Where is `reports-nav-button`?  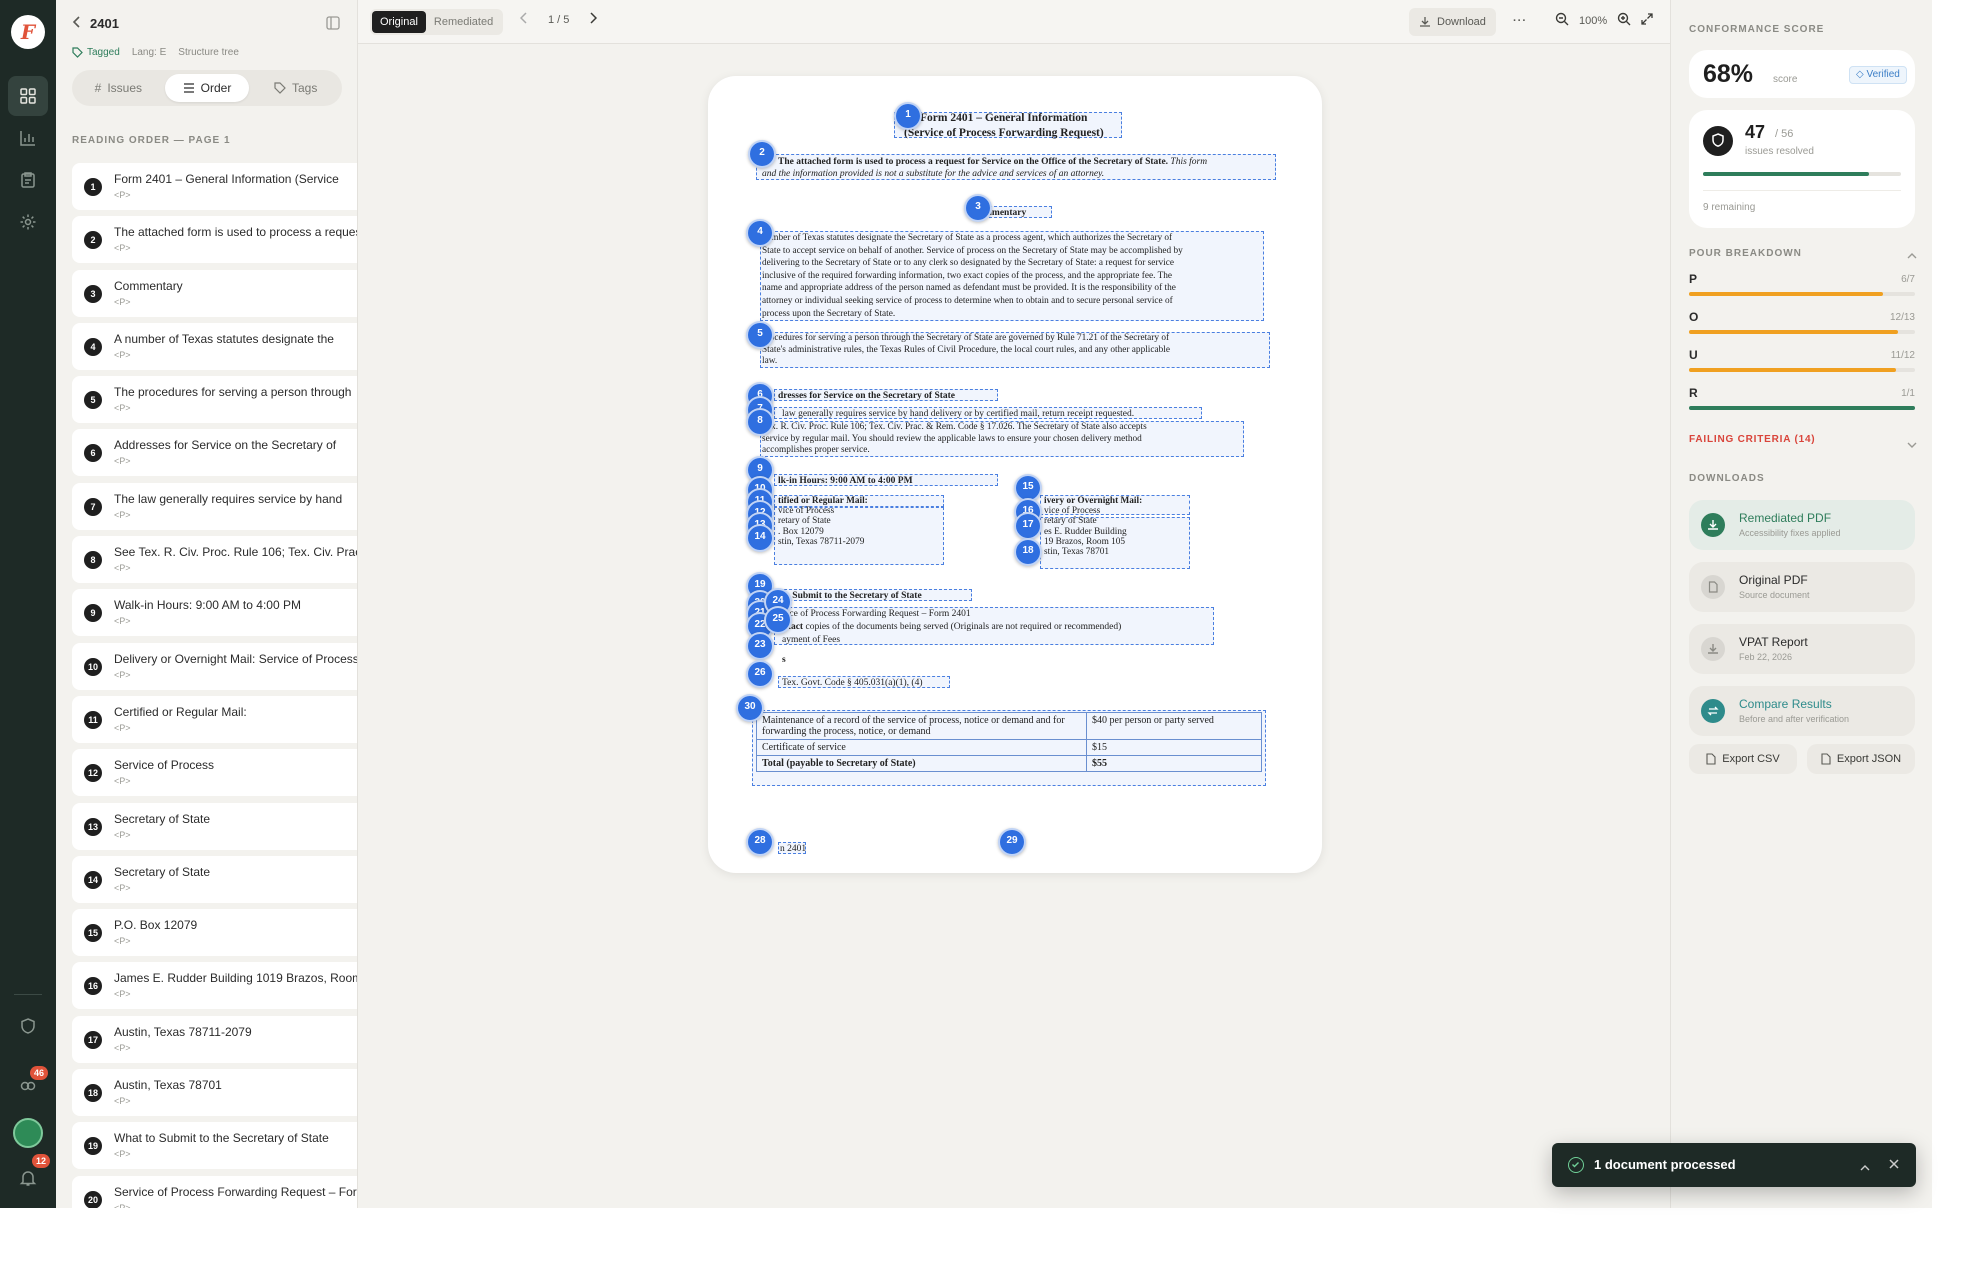 reports-nav-button is located at coordinates (28, 180).